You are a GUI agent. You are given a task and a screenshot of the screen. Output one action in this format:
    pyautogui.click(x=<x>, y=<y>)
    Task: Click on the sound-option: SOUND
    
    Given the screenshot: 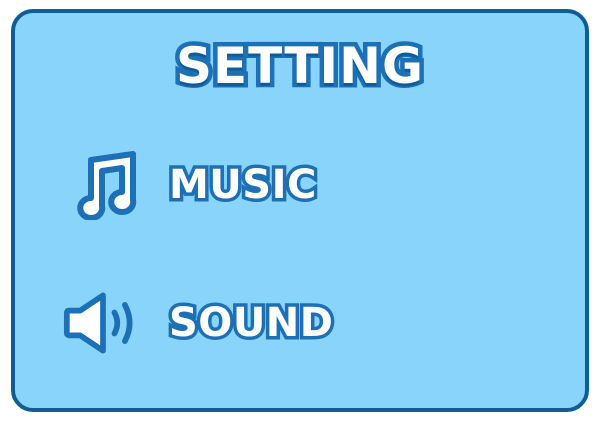 What is the action you would take?
    pyautogui.click(x=199, y=323)
    